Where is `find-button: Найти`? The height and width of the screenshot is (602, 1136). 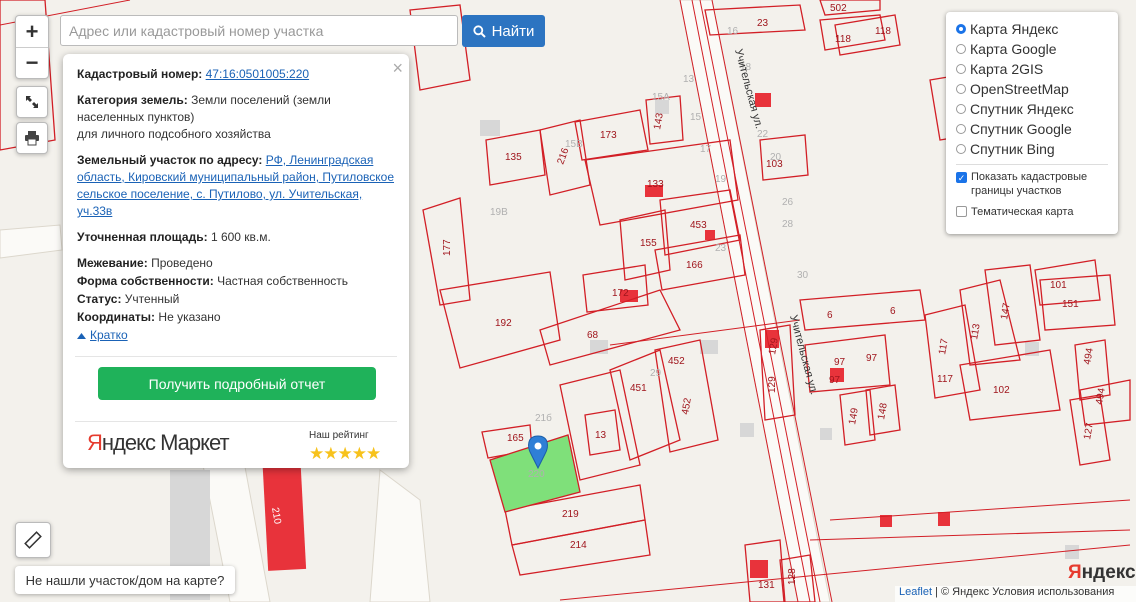 find-button: Найти is located at coordinates (503, 31).